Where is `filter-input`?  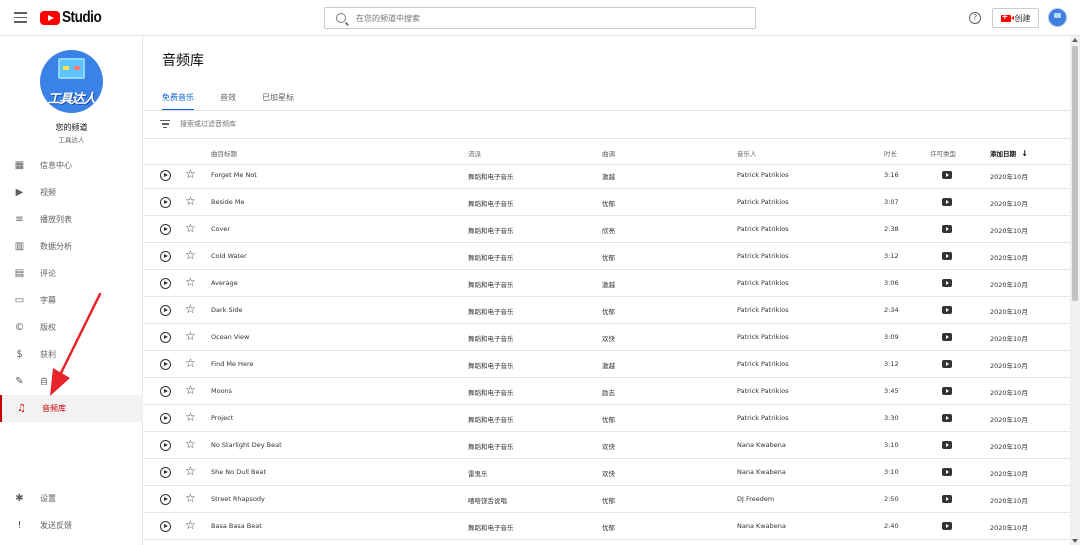
filter-input is located at coordinates (330, 124).